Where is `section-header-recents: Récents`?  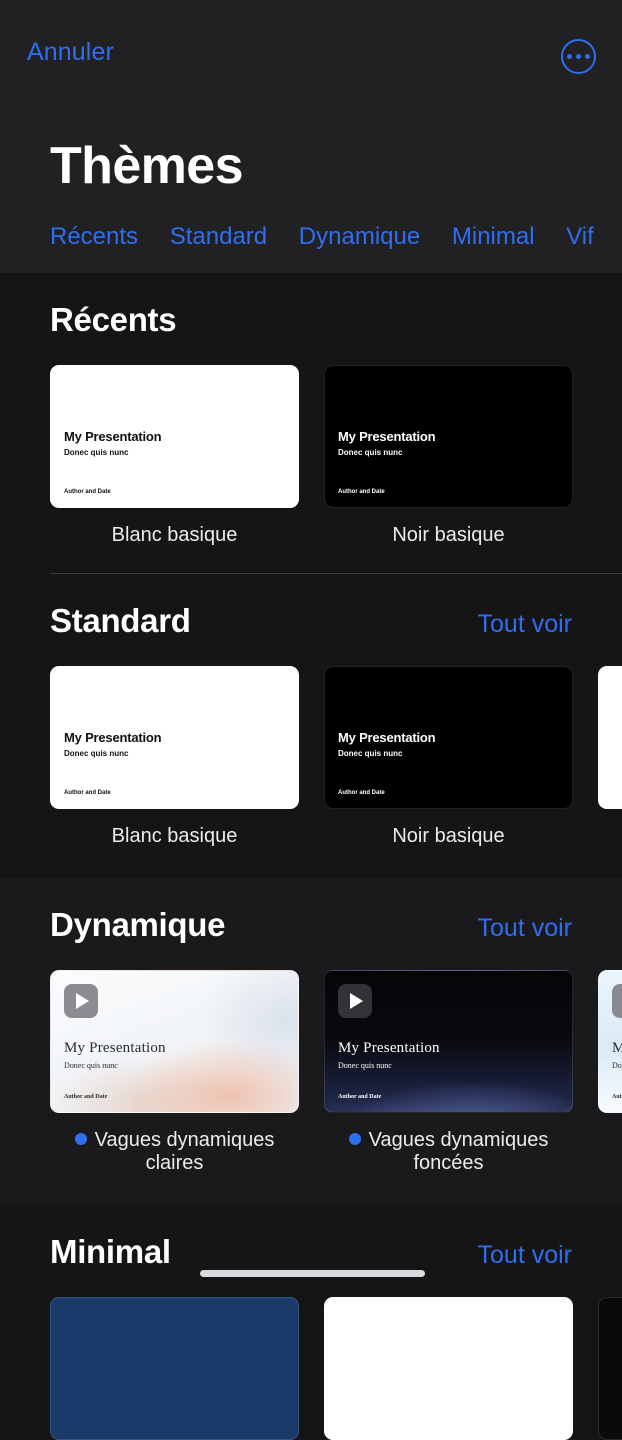 section-header-recents: Récents is located at coordinates (311, 306).